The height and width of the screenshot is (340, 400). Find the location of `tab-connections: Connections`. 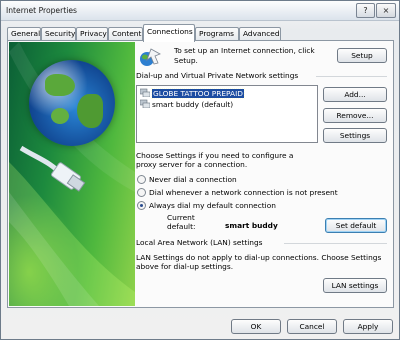

tab-connections: Connections is located at coordinates (169, 33).